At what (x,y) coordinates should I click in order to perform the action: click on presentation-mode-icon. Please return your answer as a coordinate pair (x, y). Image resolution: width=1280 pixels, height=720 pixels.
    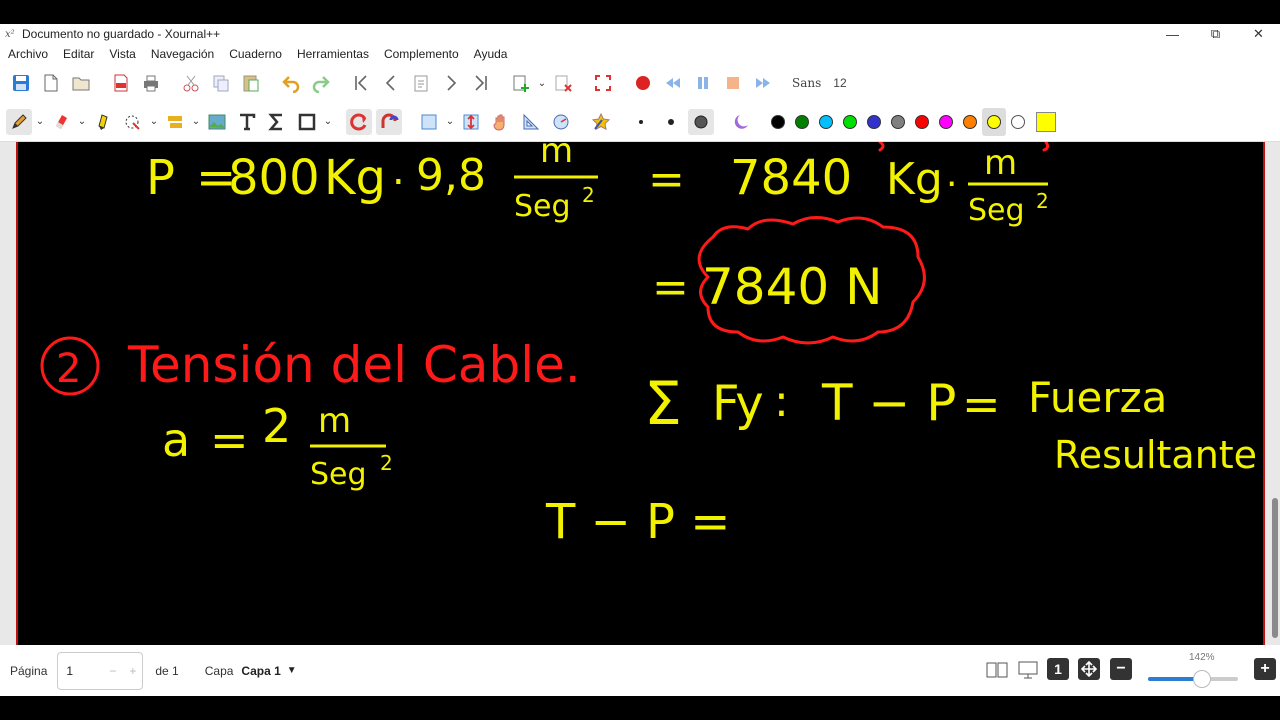
    Looking at the image, I should click on (1028, 670).